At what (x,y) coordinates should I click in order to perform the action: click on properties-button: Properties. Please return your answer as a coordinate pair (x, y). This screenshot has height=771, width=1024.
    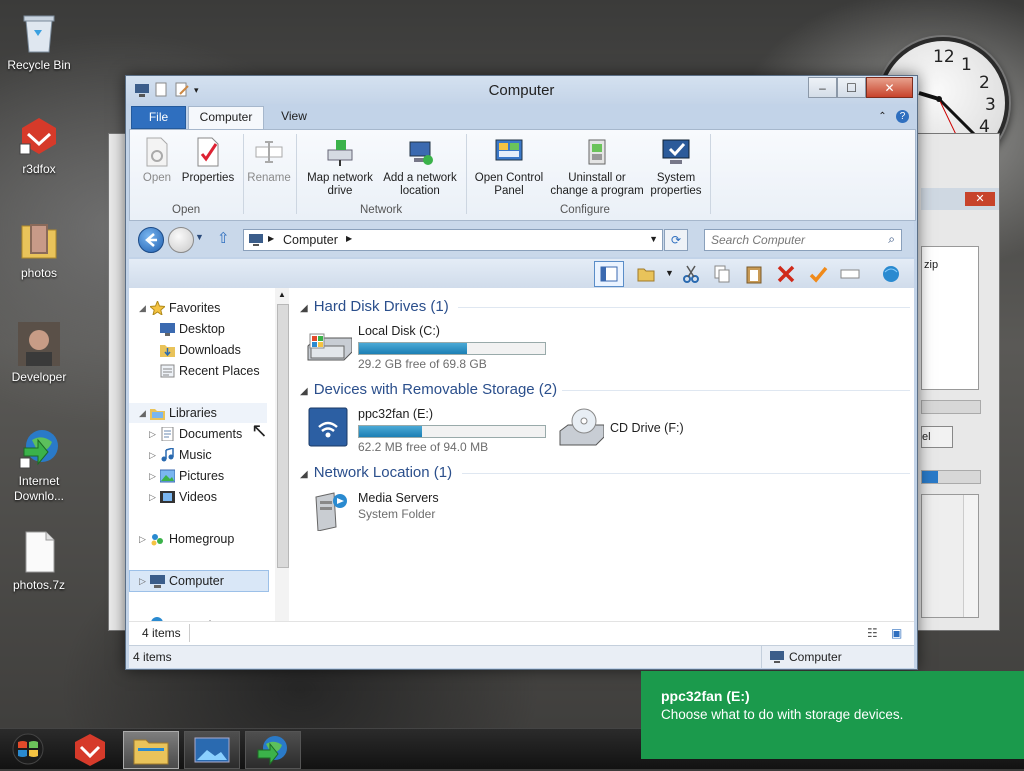
    Looking at the image, I should click on (208, 160).